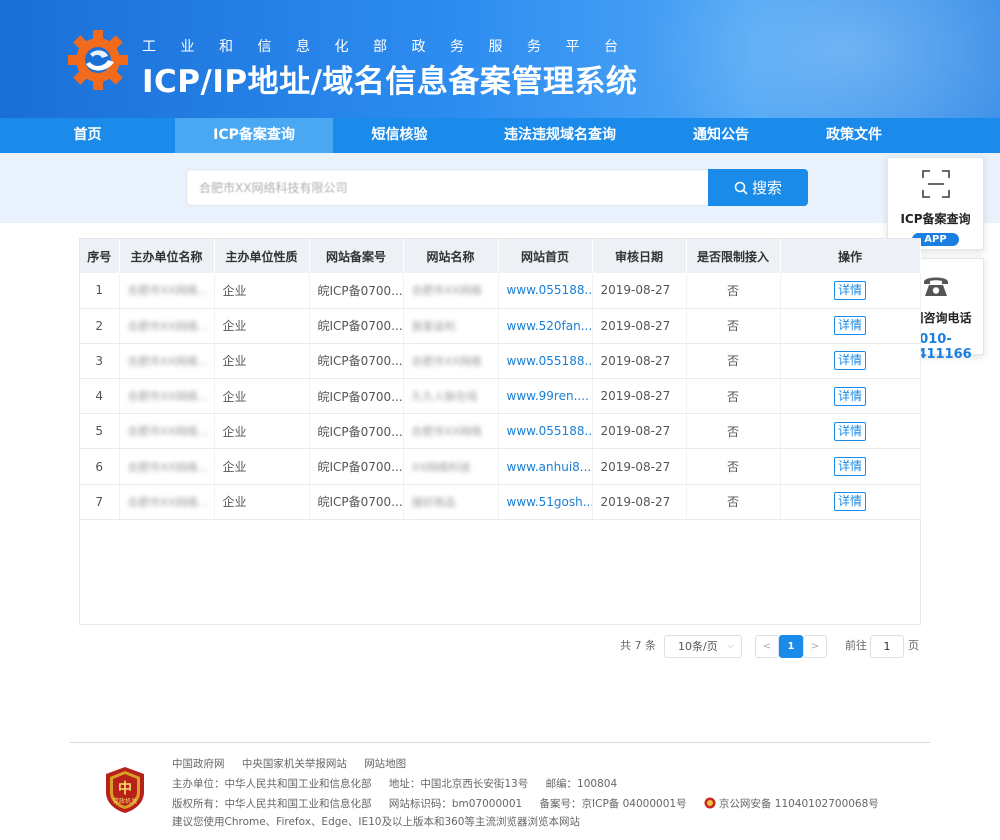 The width and height of the screenshot is (1000, 840). What do you see at coordinates (500, 59) in the screenshot?
I see `site-header: 工业和信息化部政务服务平台 ICP/IP地址/域名信息备案管理系统` at bounding box center [500, 59].